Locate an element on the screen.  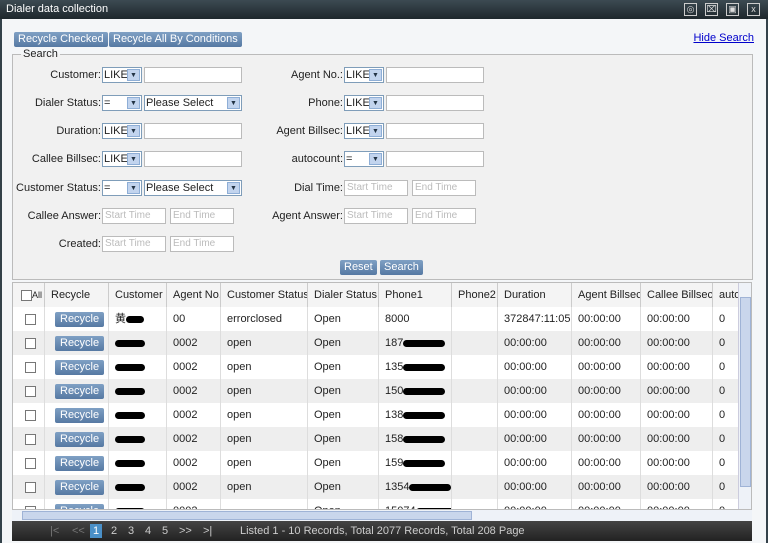
left-label-5: Callee Answer: is located at coordinates (64, 216).